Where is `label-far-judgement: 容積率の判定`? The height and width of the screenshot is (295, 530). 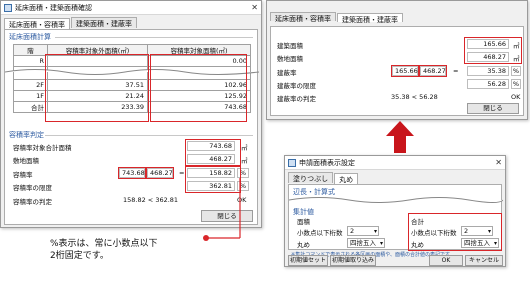 label-far-judgement: 容積率の判定 is located at coordinates (32, 202).